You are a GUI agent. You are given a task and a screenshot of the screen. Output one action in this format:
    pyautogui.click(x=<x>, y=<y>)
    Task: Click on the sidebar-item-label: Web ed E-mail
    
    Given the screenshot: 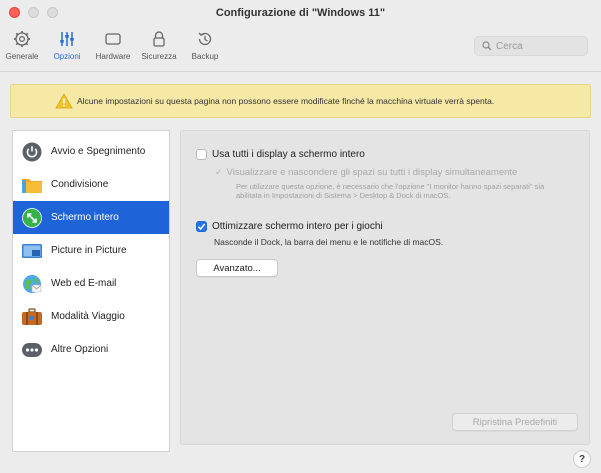 What is the action you would take?
    pyautogui.click(x=84, y=283)
    